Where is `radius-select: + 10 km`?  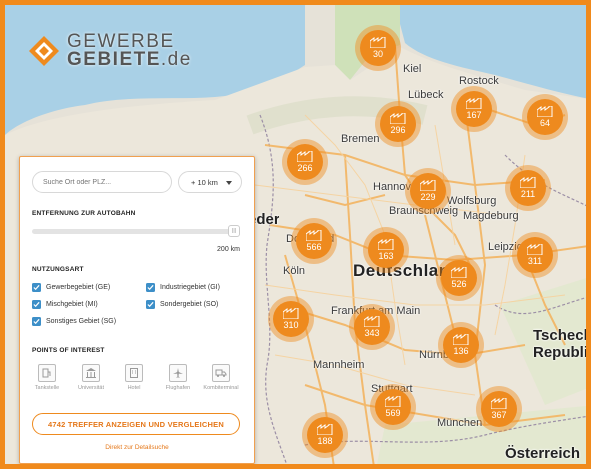 radius-select: + 10 km is located at coordinates (210, 182).